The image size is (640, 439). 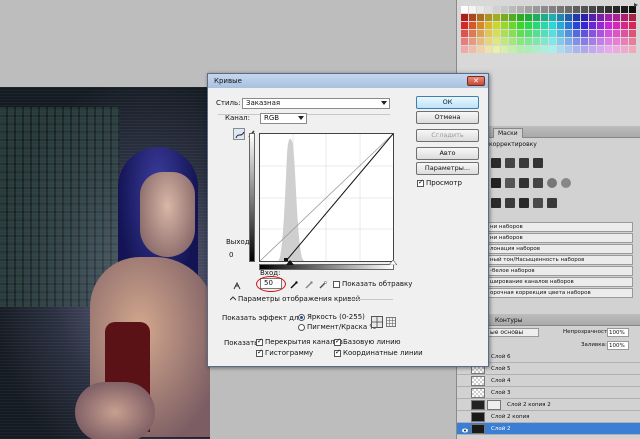 I want to click on layer-row: Слой 4, so click(x=548, y=381).